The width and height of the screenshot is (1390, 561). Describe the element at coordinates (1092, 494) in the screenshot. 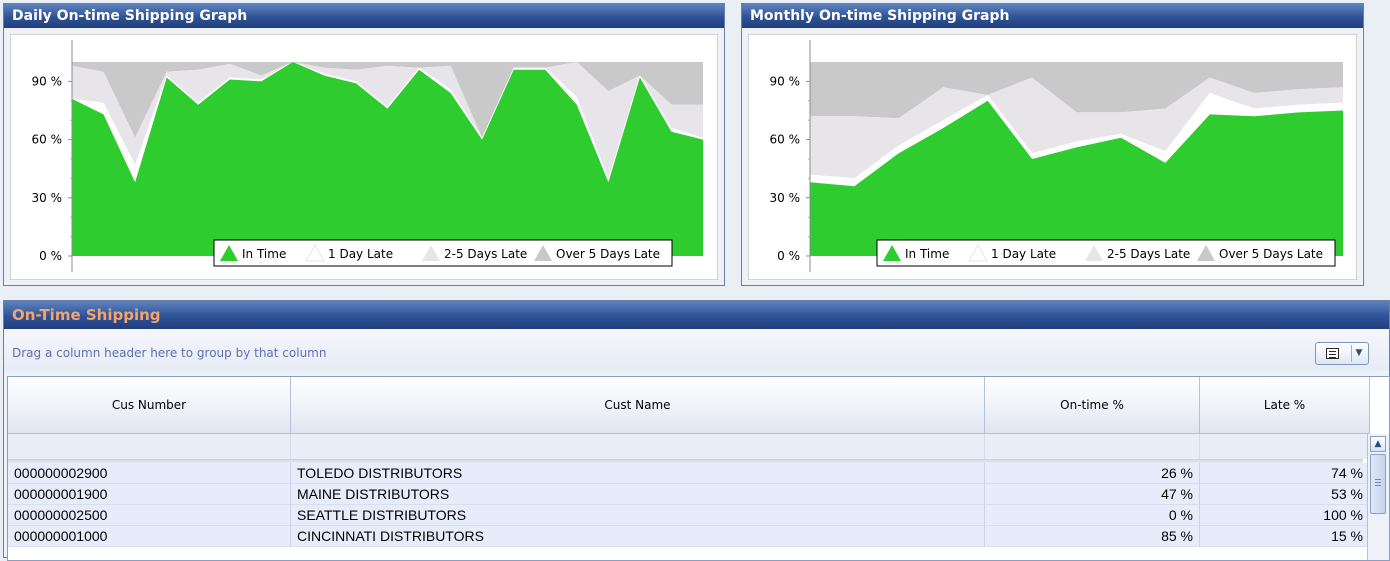

I see `on-time-pct-cell: 47 %` at that location.